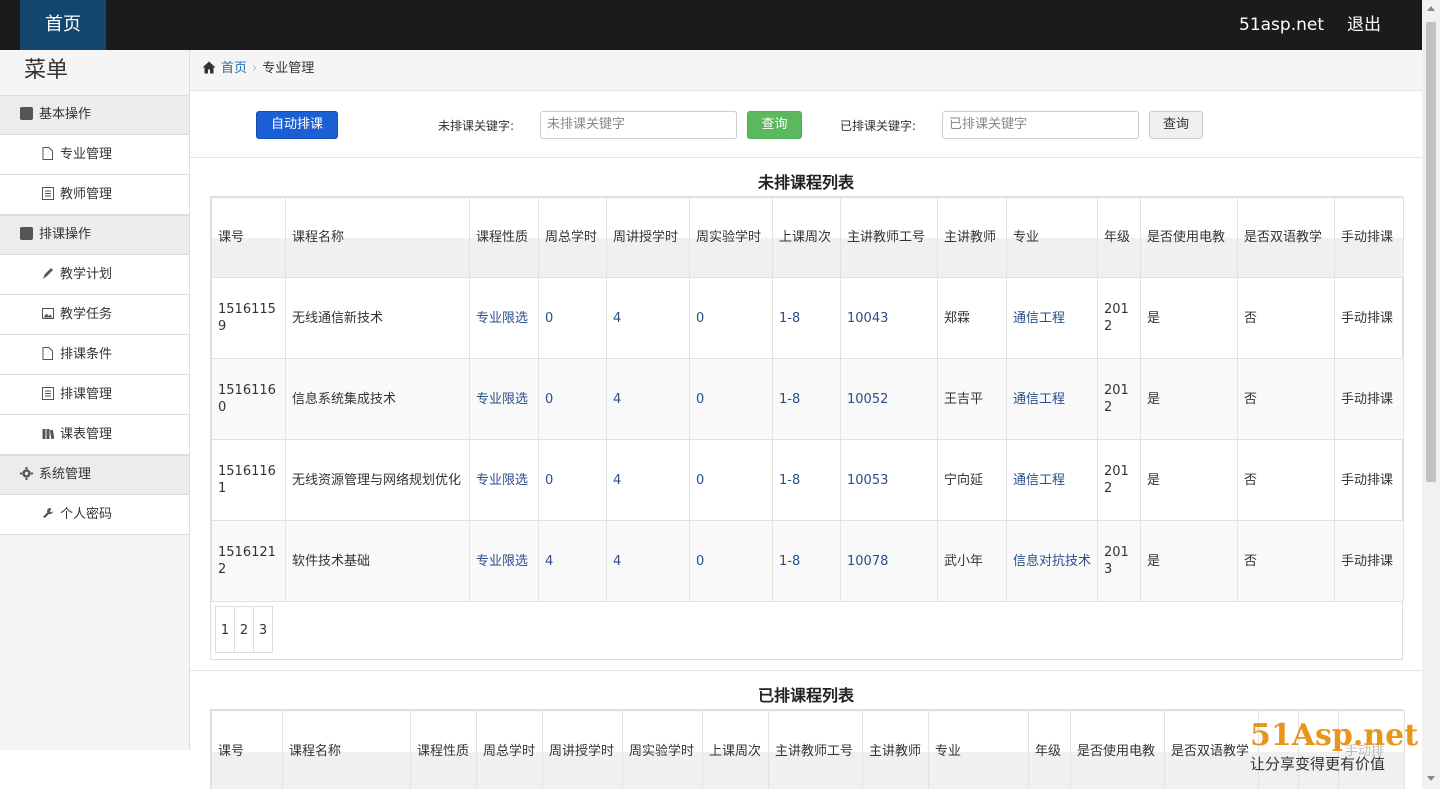 The width and height of the screenshot is (1440, 789). What do you see at coordinates (889, 318) in the screenshot?
I see `table-cell: 10043` at bounding box center [889, 318].